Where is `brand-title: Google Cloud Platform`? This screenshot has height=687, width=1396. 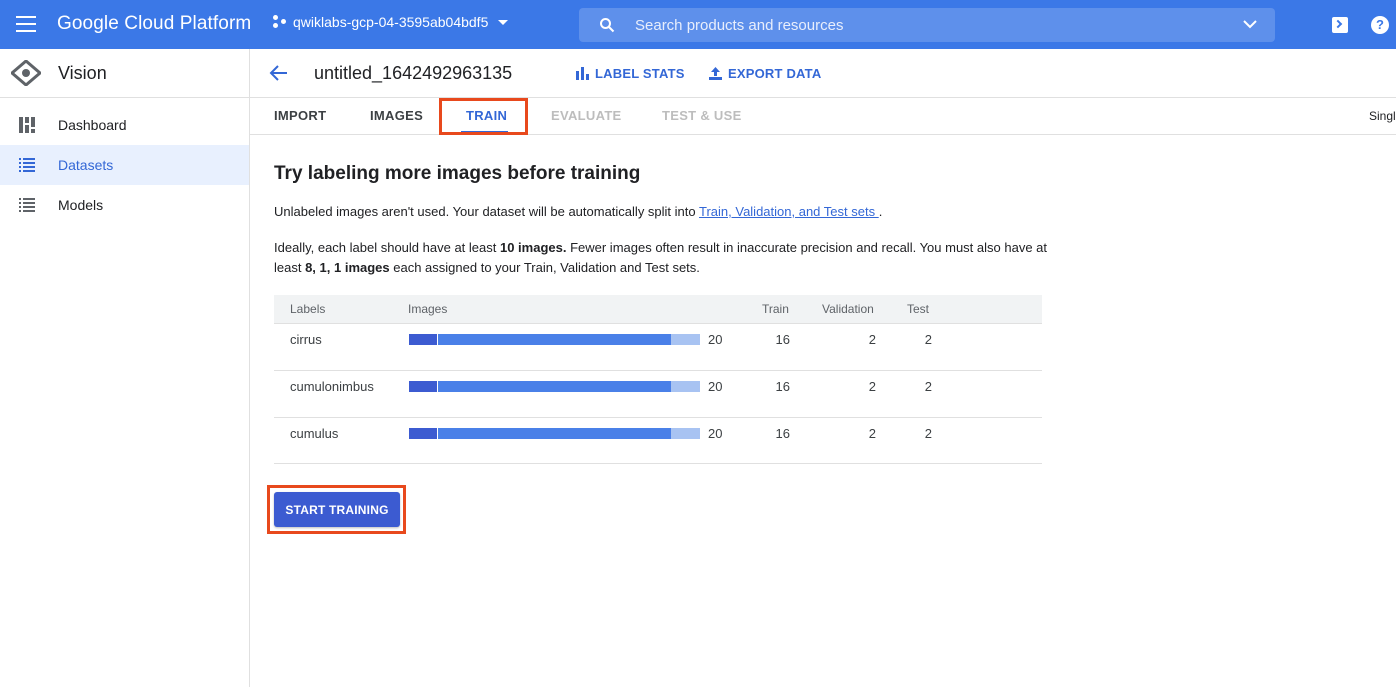 brand-title: Google Cloud Platform is located at coordinates (154, 24).